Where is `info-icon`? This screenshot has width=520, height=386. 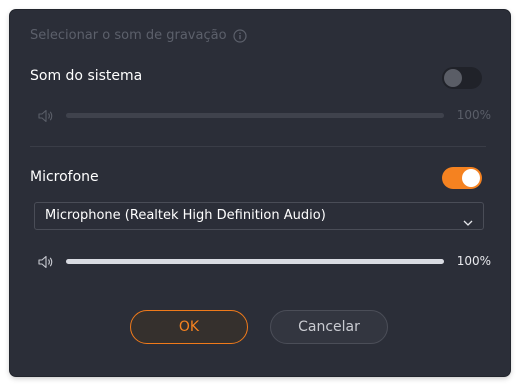
info-icon is located at coordinates (239, 35).